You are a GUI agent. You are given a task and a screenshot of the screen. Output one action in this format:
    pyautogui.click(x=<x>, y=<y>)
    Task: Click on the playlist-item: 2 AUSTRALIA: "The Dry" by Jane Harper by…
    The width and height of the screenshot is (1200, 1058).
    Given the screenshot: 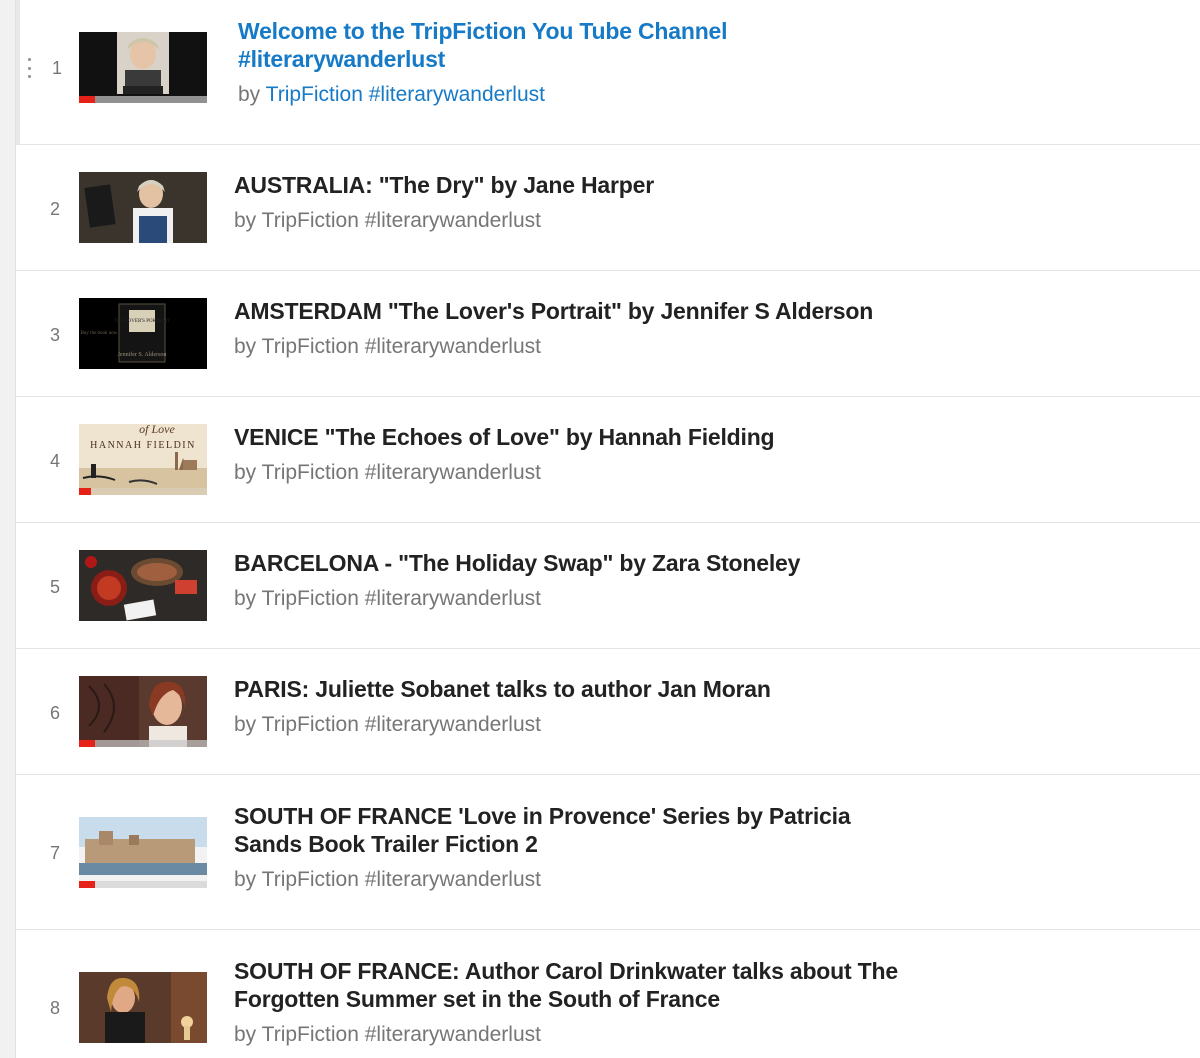 What is the action you would take?
    pyautogui.click(x=608, y=208)
    